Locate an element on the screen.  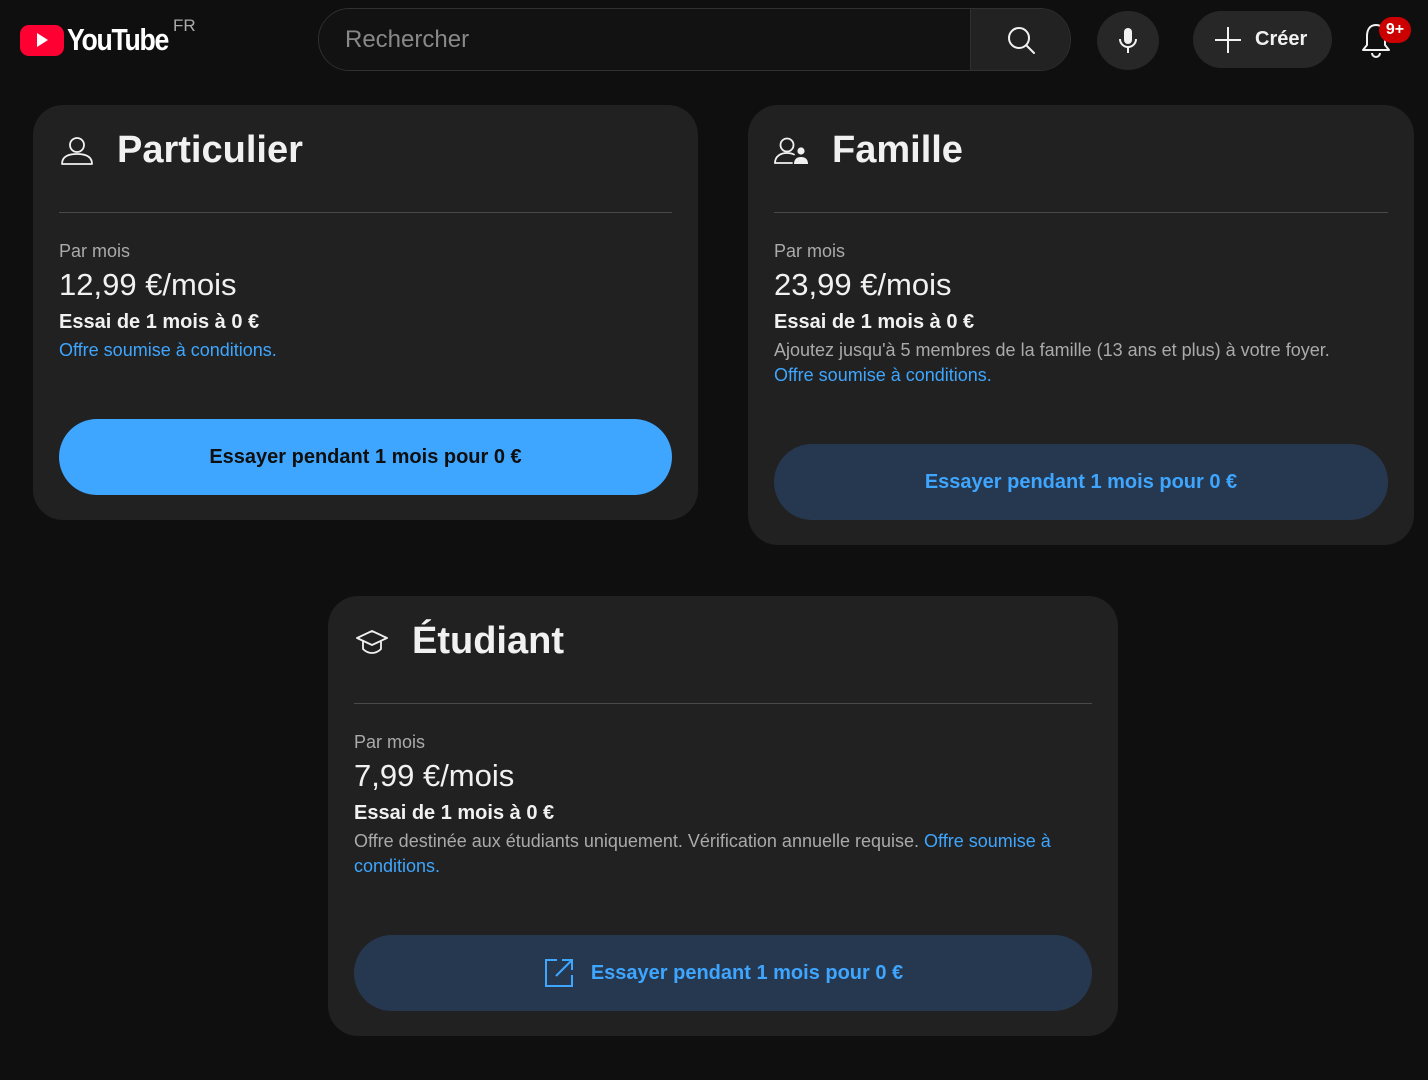
plus-icon is located at coordinates (1228, 39).